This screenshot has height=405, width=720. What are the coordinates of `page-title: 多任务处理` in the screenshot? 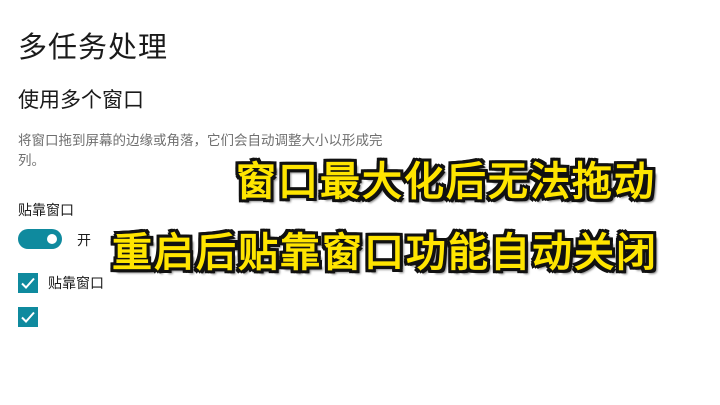 It's located at (93, 47).